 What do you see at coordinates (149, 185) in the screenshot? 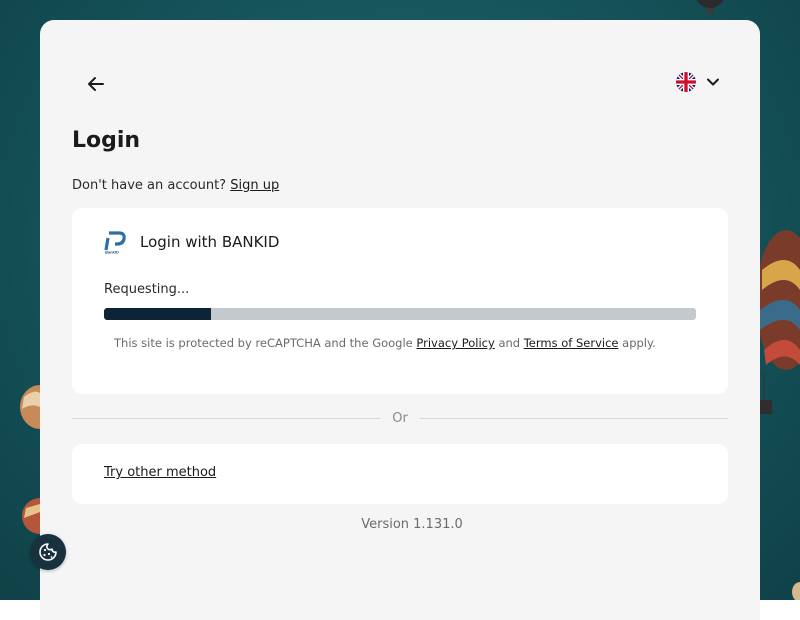
I see `no-account-text: Don't have an account?` at bounding box center [149, 185].